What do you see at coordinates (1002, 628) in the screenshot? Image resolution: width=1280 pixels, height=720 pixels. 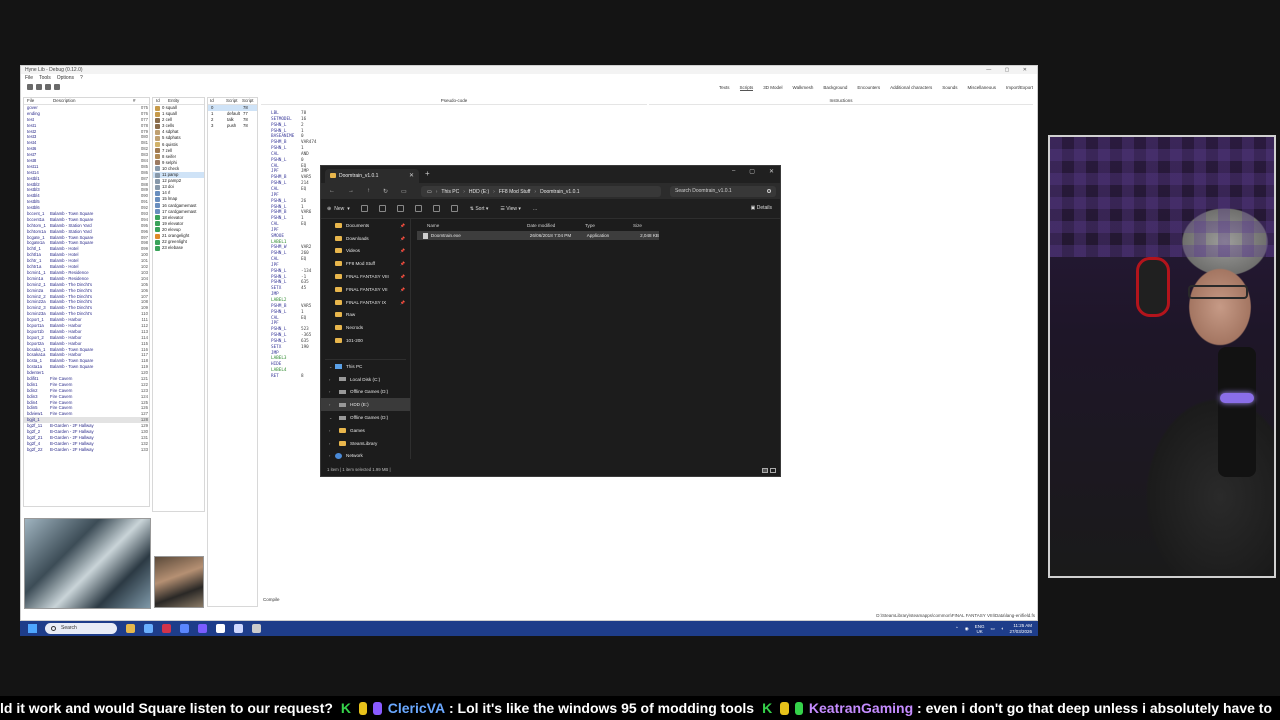 I see `volume-icon: ◖` at bounding box center [1002, 628].